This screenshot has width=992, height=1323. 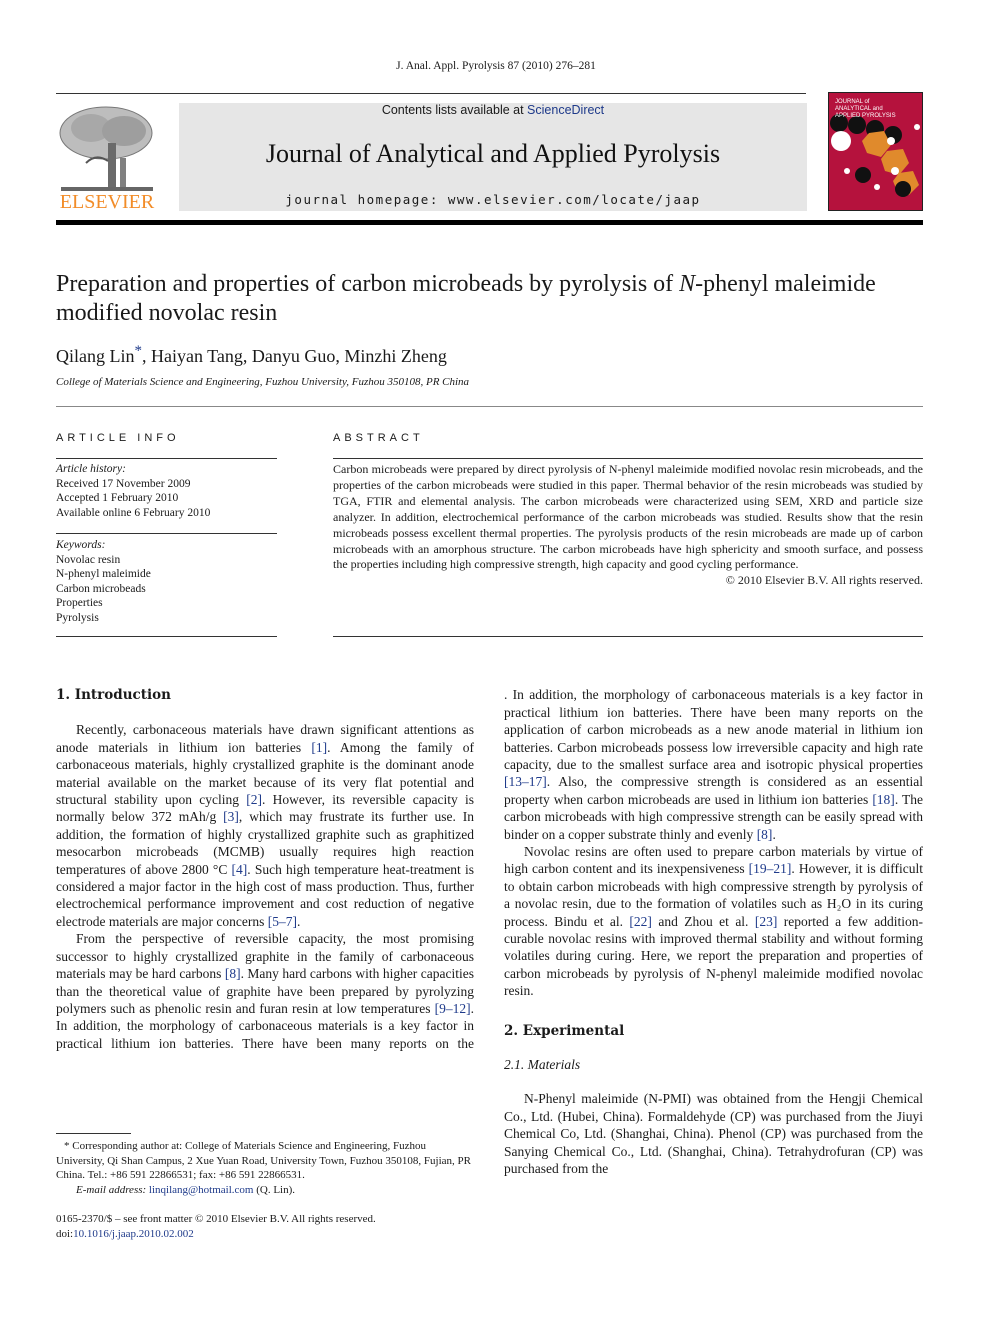 I want to click on section-heading-experimental: 2. Experimental, so click(x=564, y=1030).